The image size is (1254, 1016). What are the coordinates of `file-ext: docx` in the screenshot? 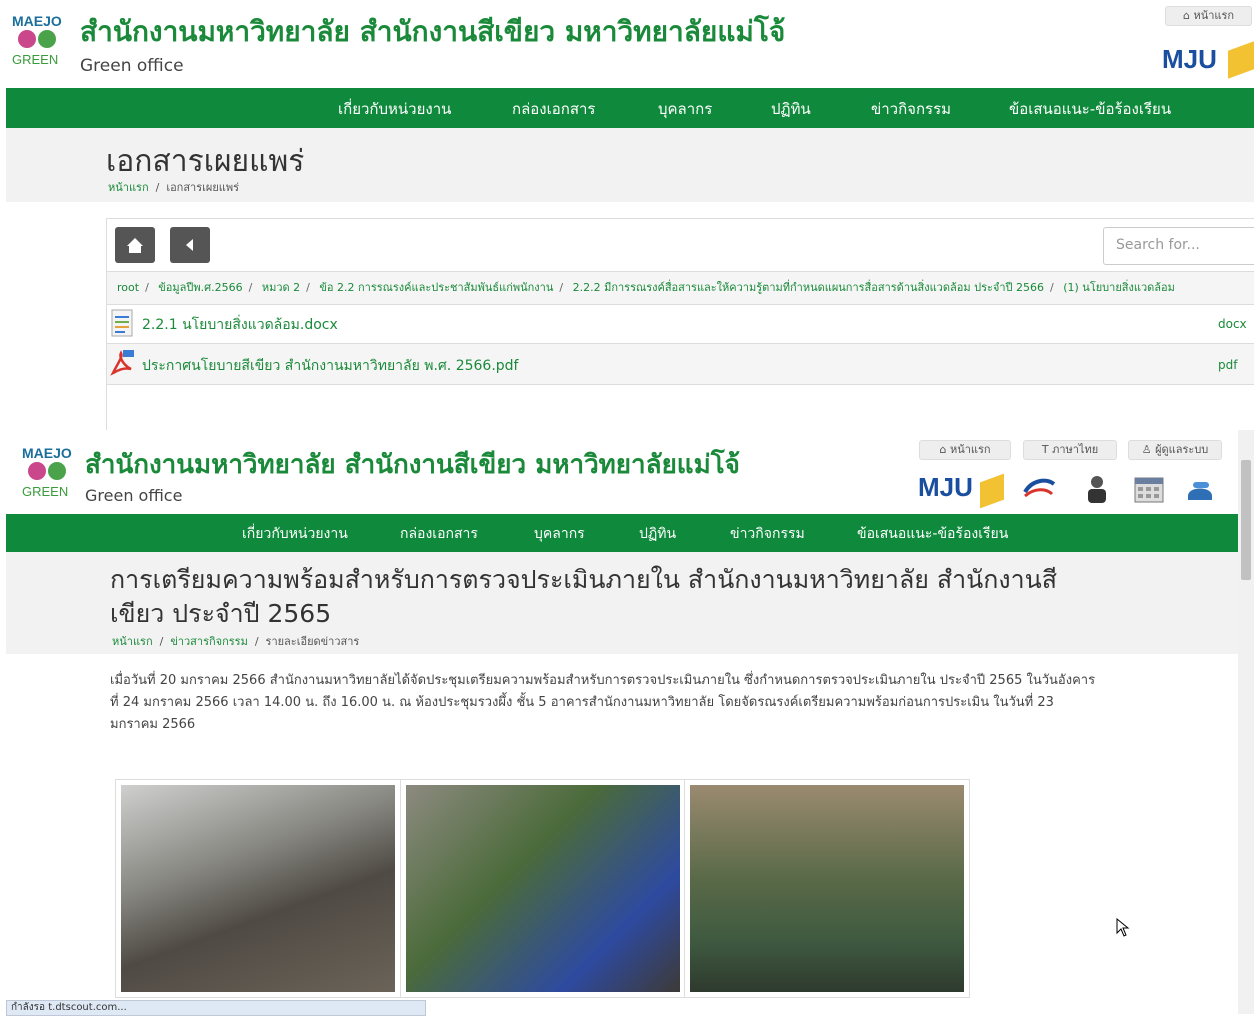 It's located at (1232, 324).